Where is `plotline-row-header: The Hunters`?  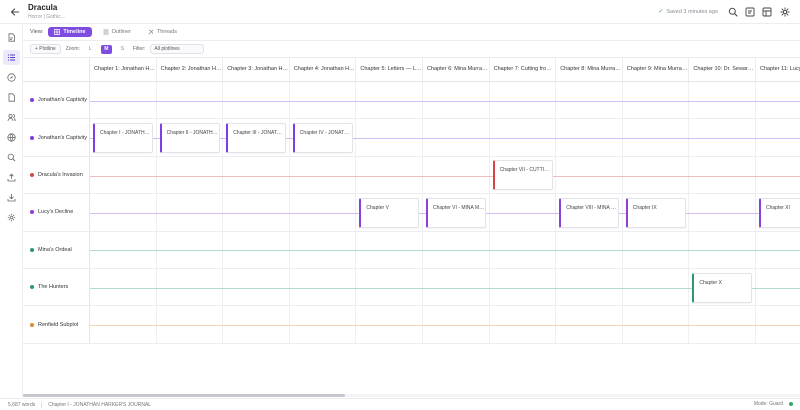 plotline-row-header: The Hunters is located at coordinates (56, 288).